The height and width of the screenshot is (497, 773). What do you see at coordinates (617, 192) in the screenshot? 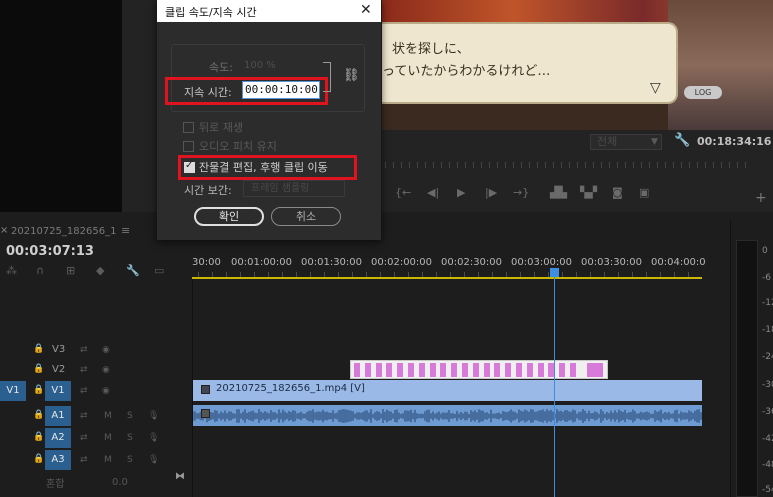
I see `camera-icon: ◙` at bounding box center [617, 192].